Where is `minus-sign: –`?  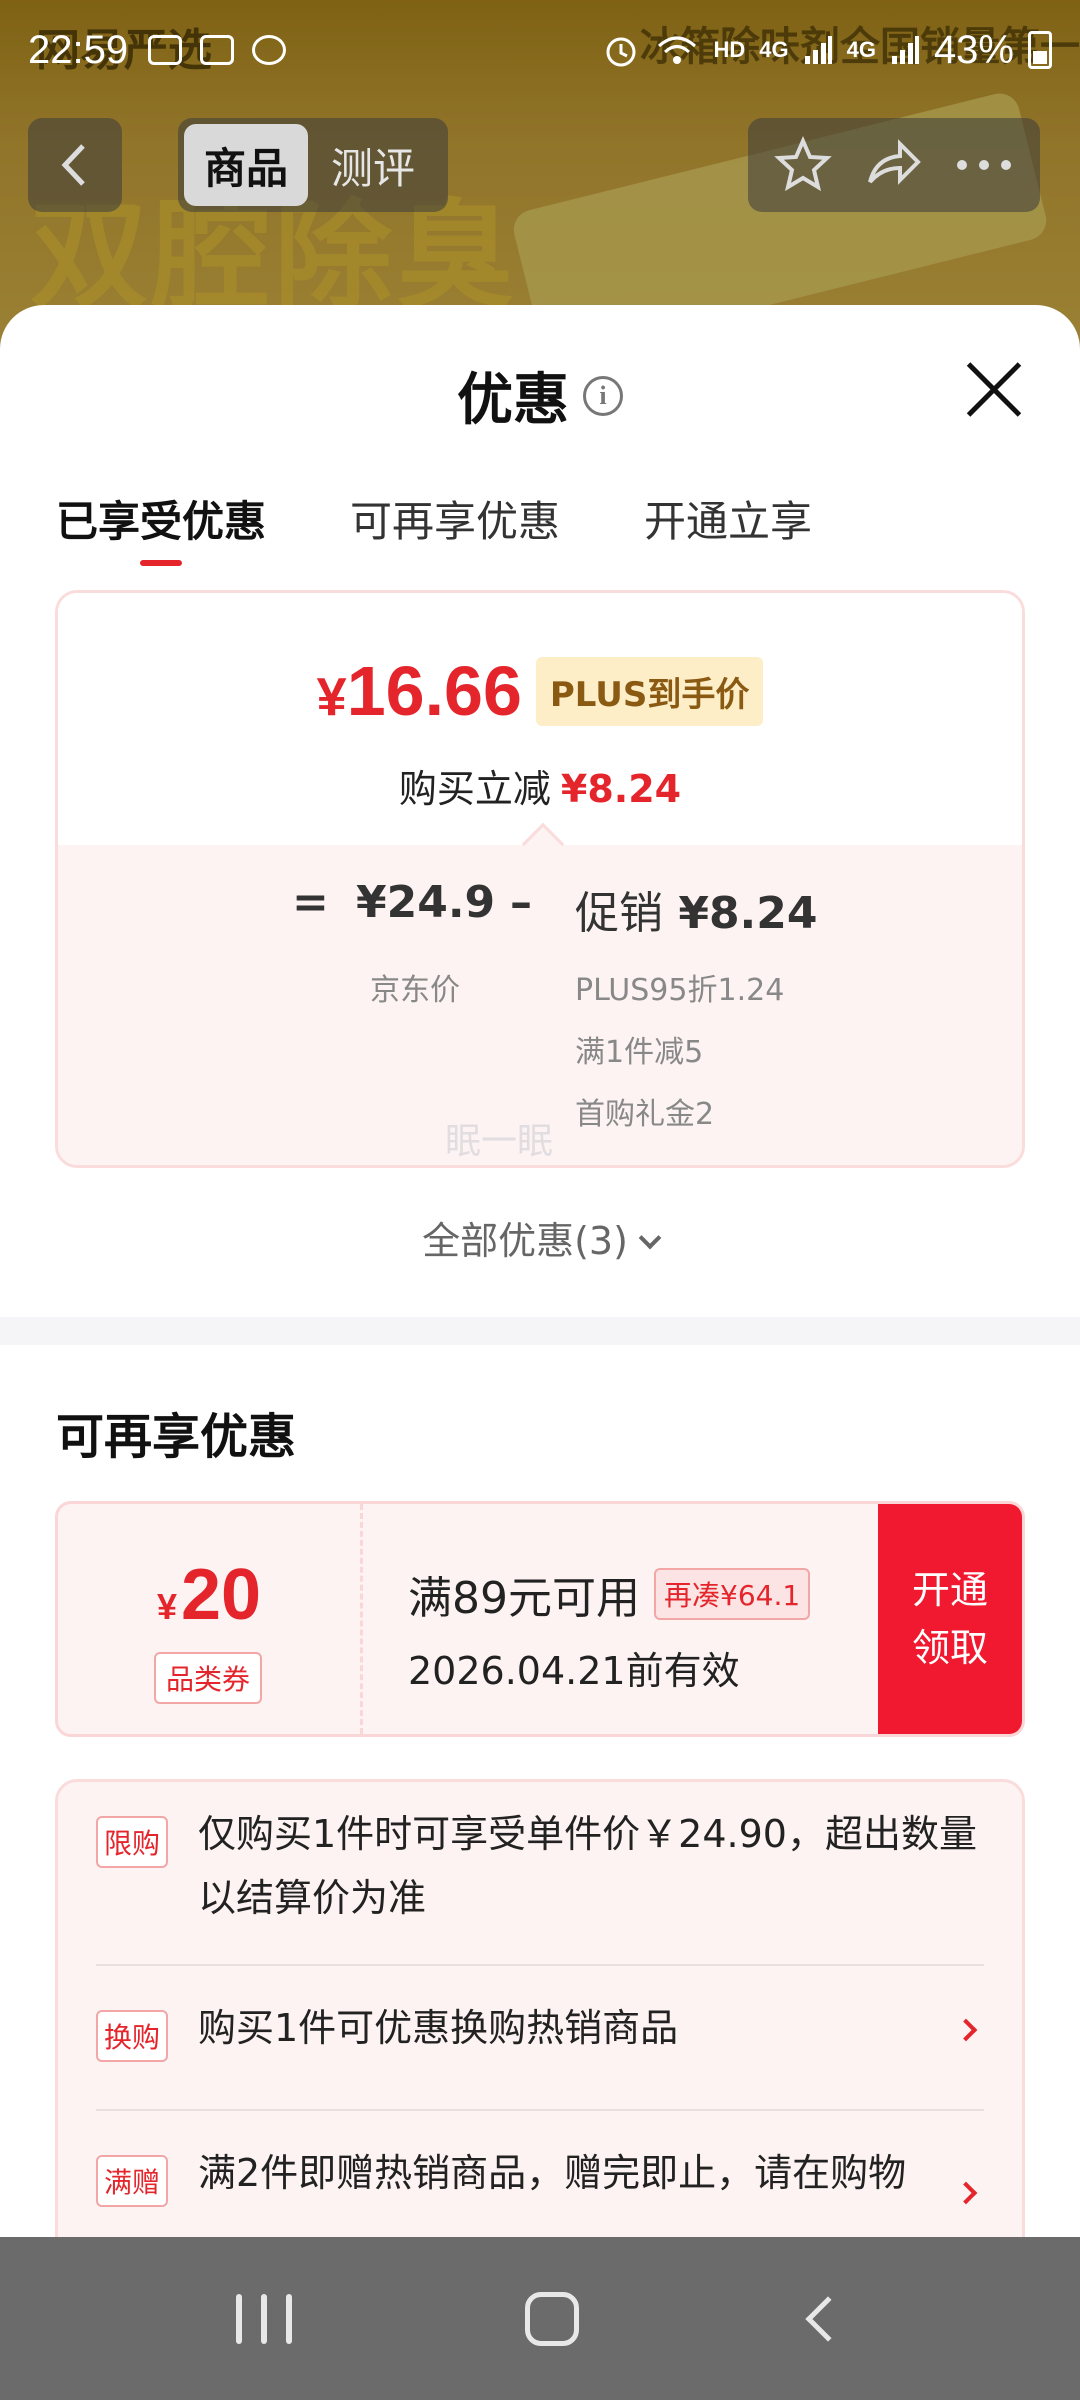
minus-sign: – is located at coordinates (521, 902).